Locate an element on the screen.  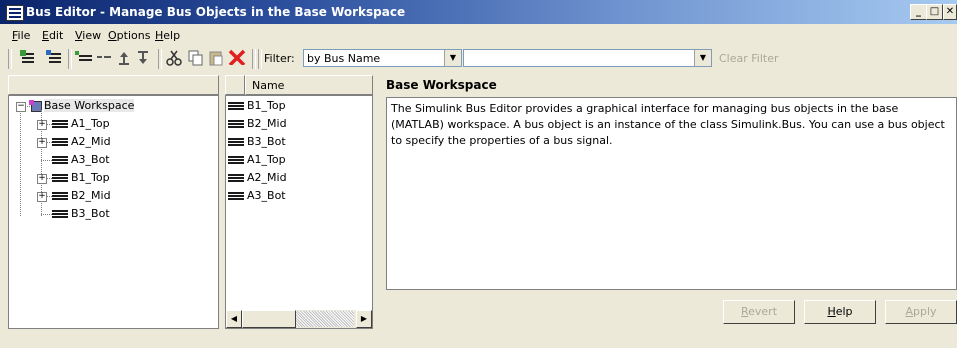
bus-editor-app-icon is located at coordinates (15, 13).